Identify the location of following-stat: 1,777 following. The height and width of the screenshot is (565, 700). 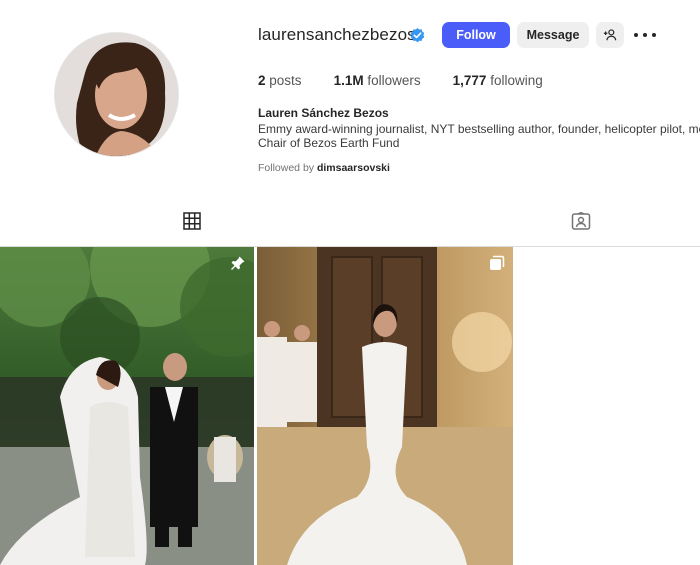
(498, 80).